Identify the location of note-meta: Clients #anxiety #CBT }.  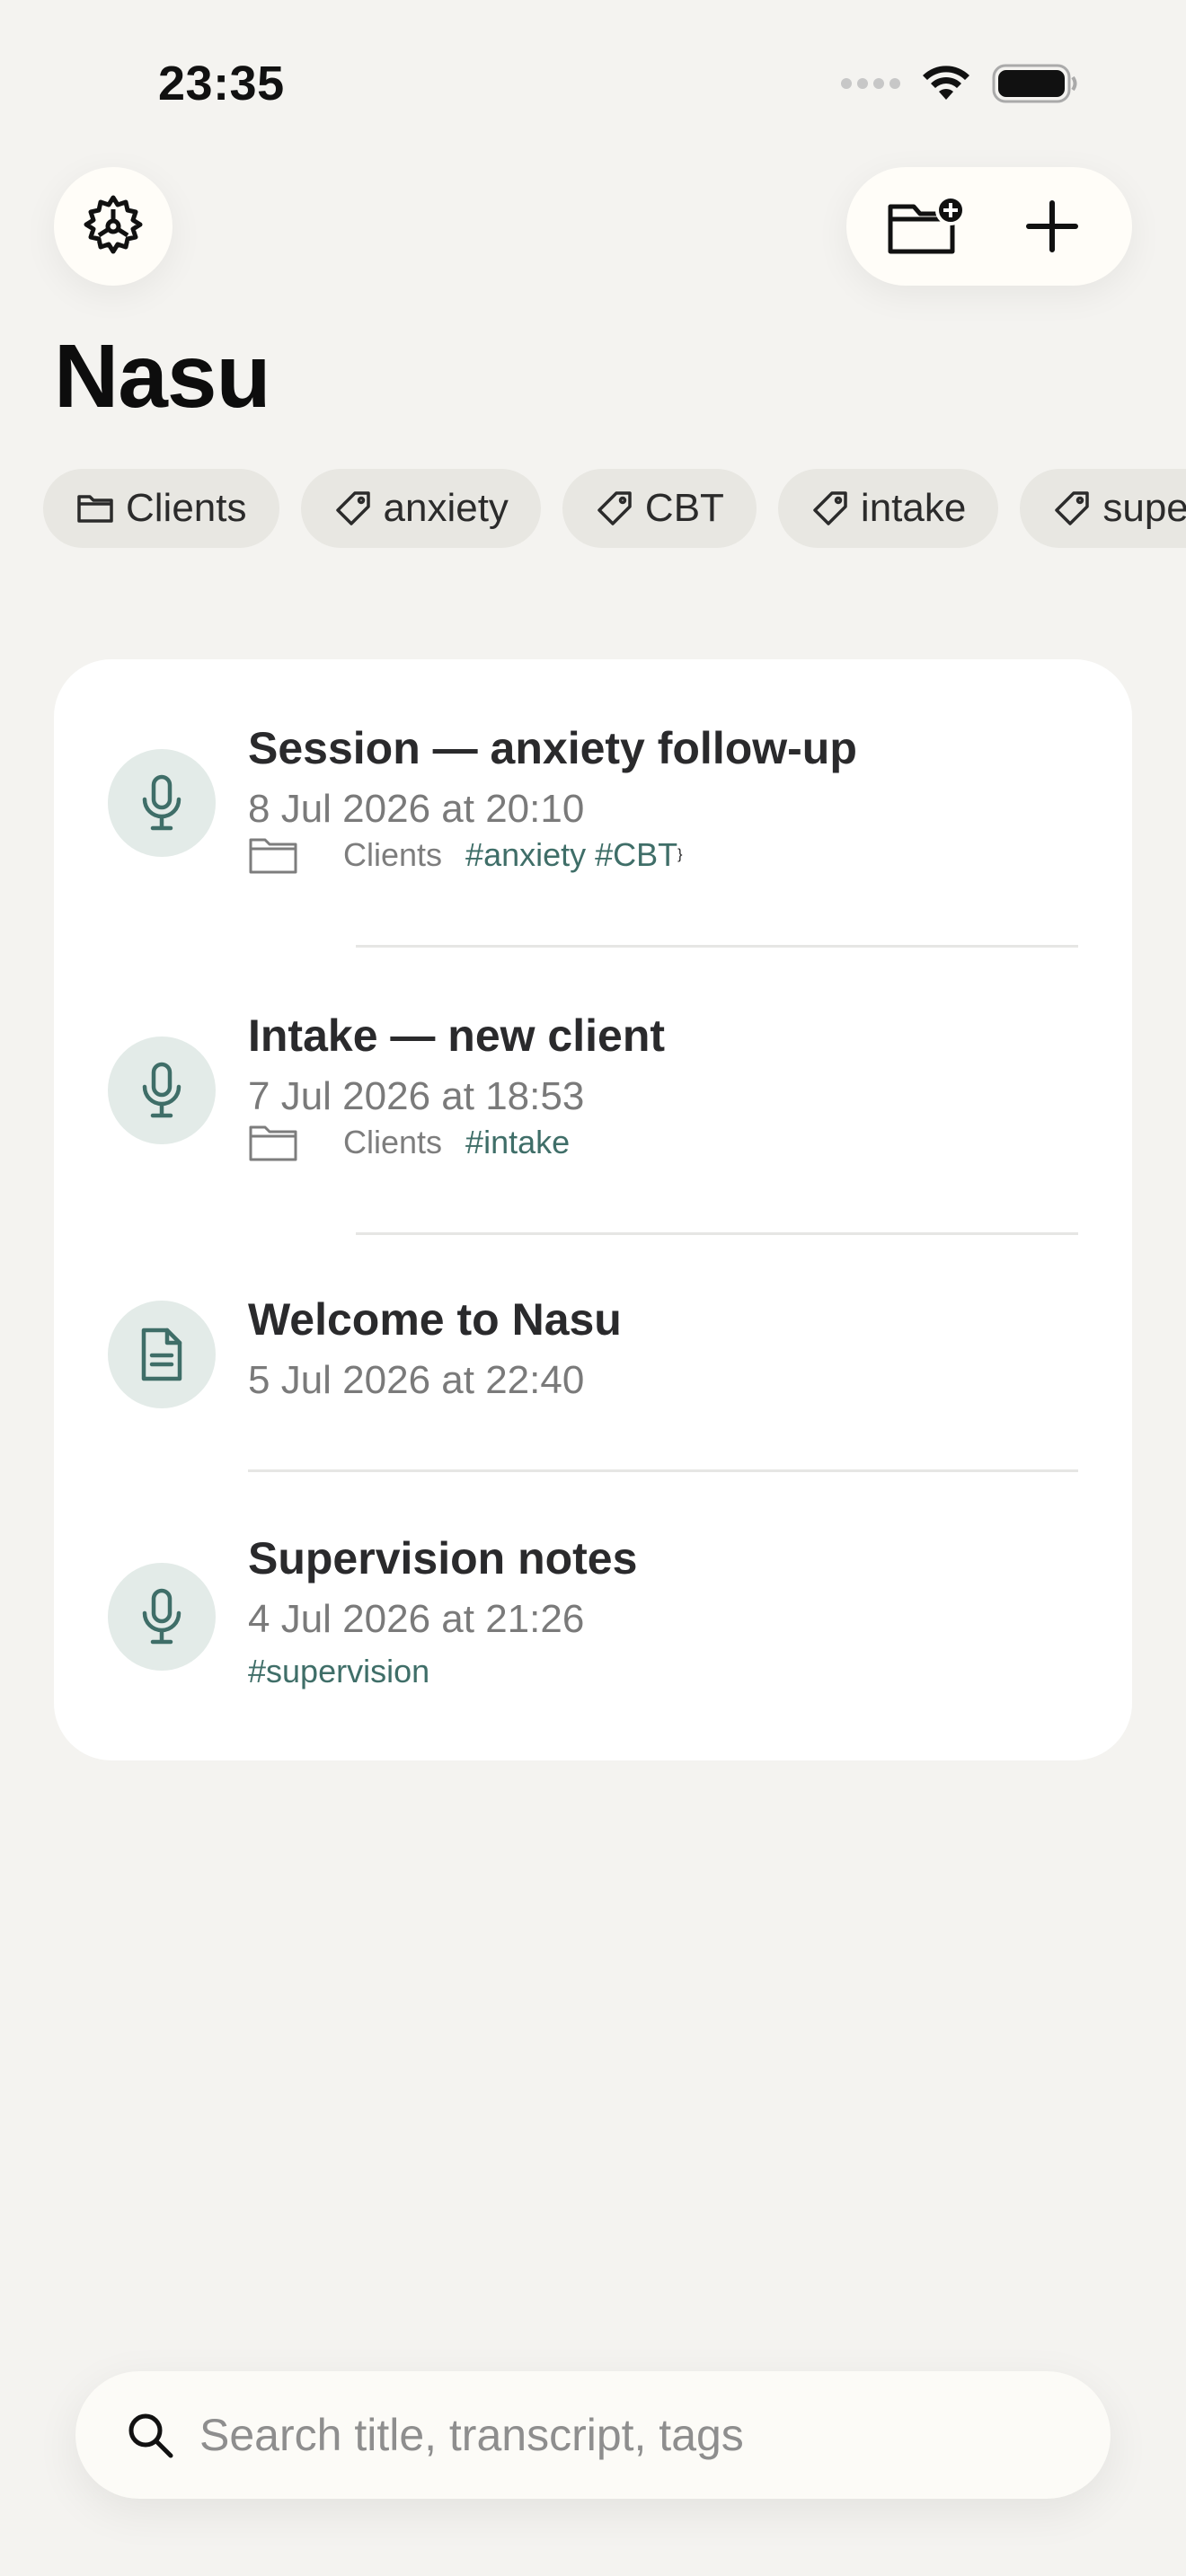
(465, 855).